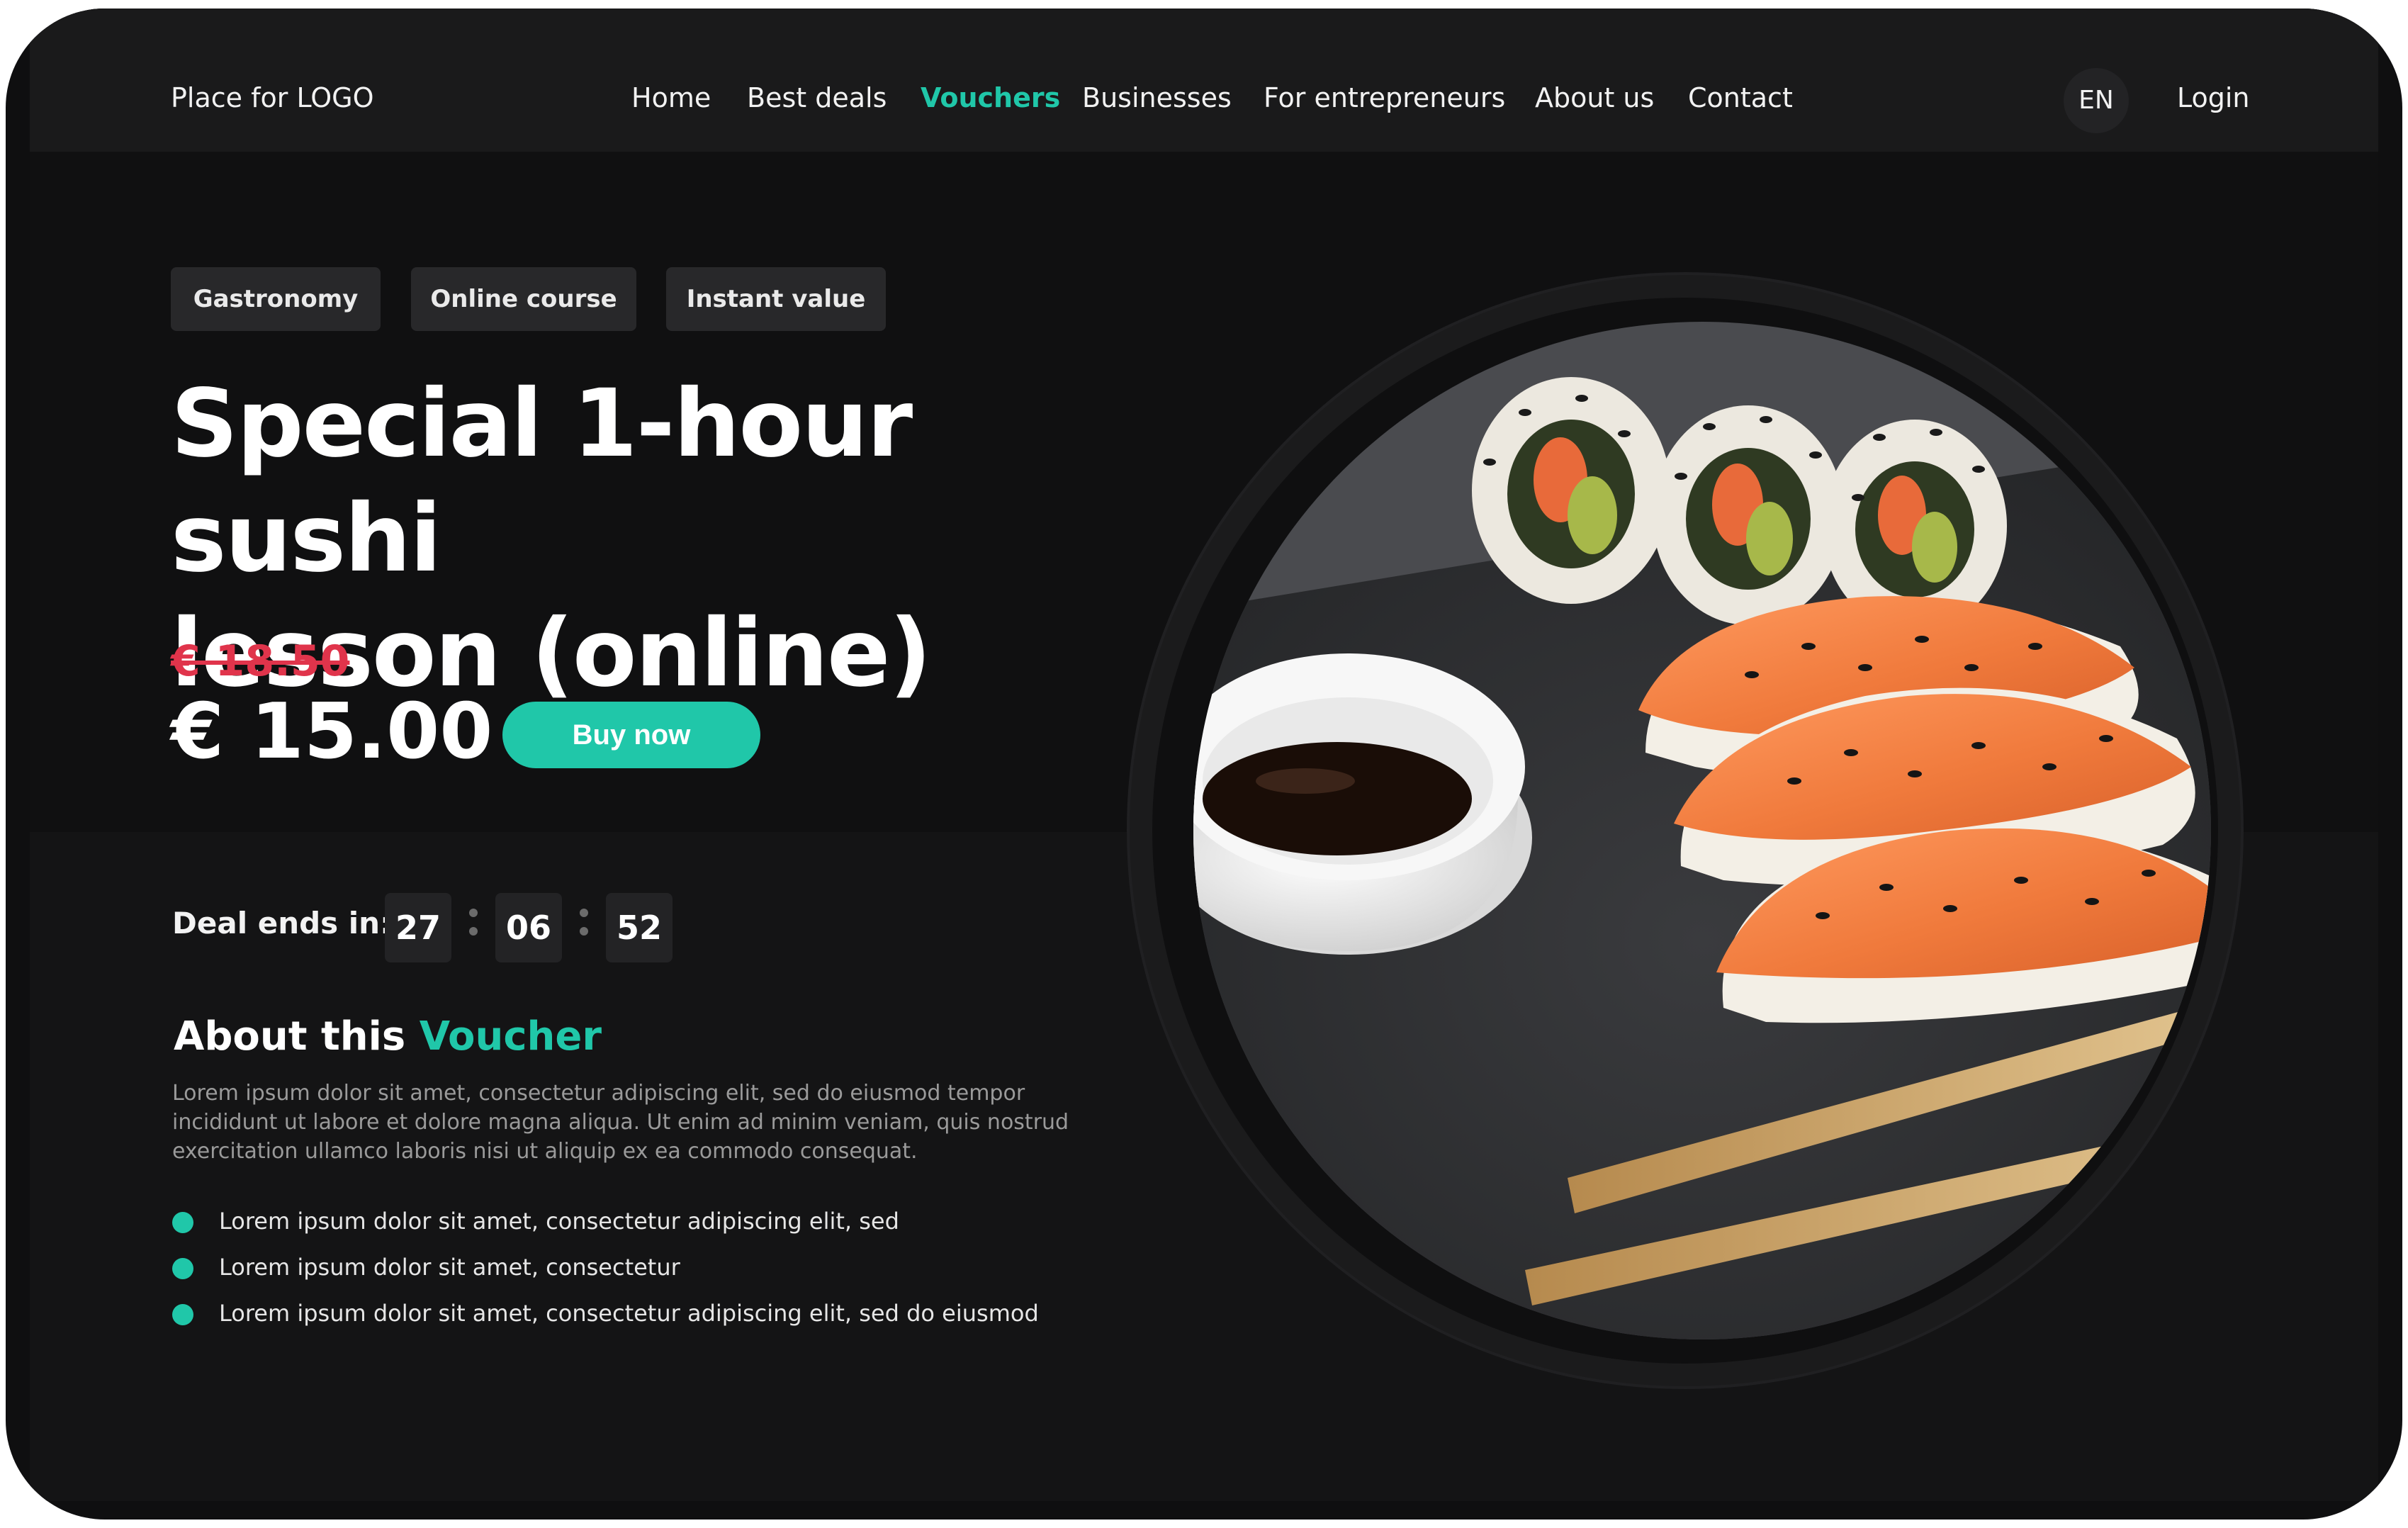  I want to click on original-price: € 18.50, so click(260, 661).